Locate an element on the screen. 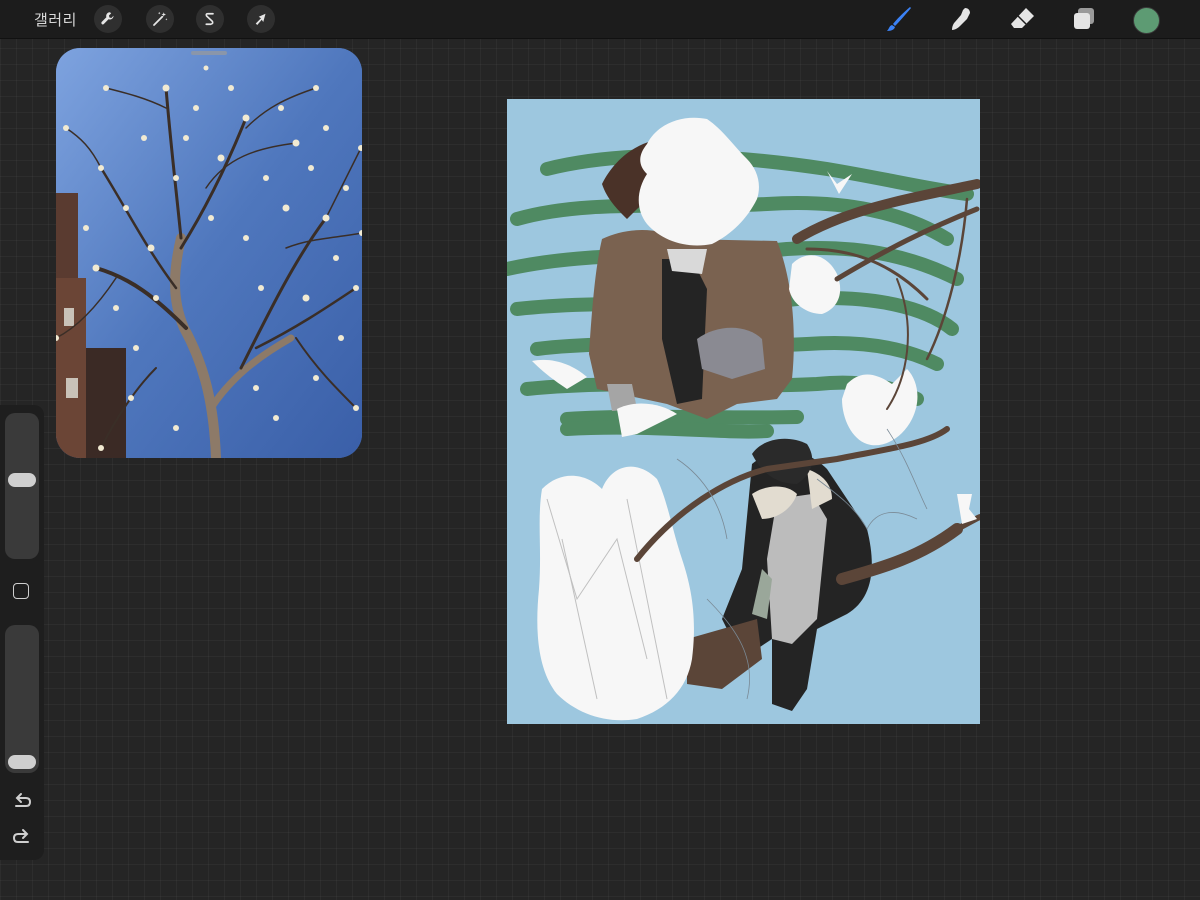 The image size is (1200, 900). reference-photo is located at coordinates (209, 253).